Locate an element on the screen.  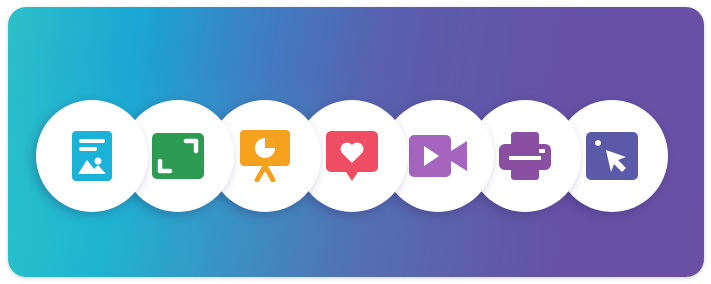
image-document-icon is located at coordinates (92, 156).